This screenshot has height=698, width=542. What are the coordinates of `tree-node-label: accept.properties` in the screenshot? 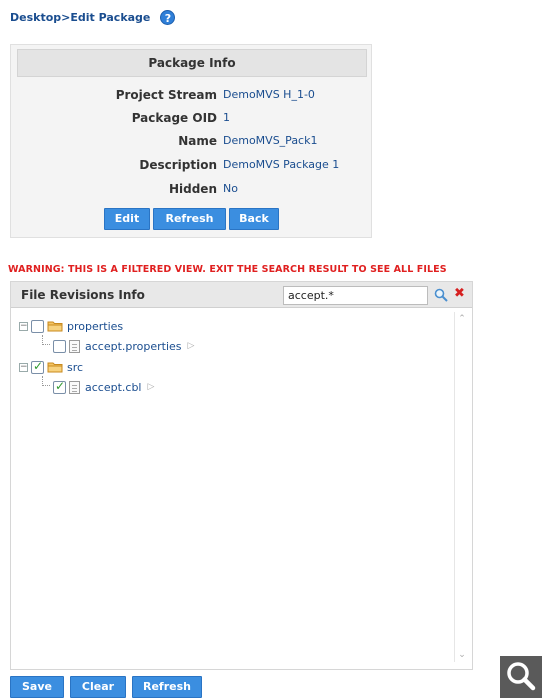 It's located at (133, 346).